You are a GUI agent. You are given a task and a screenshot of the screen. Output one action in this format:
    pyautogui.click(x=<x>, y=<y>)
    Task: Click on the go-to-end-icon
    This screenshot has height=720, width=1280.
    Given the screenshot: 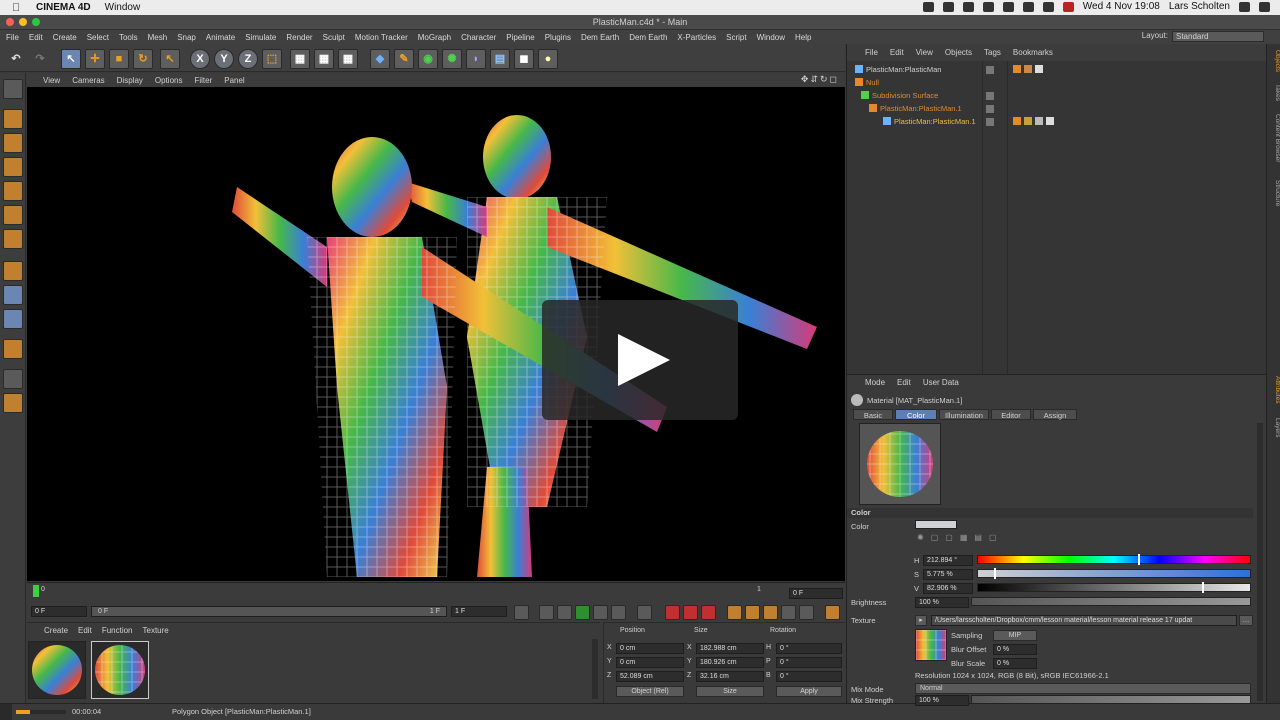 What is the action you would take?
    pyautogui.click(x=644, y=612)
    